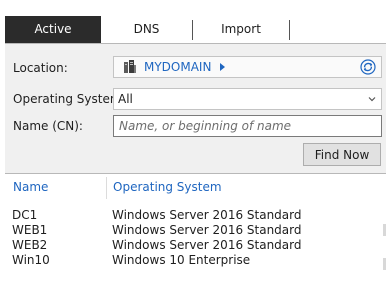 The height and width of the screenshot is (293, 386). I want to click on tab-strip: Active Directory DNS Import, so click(147, 39).